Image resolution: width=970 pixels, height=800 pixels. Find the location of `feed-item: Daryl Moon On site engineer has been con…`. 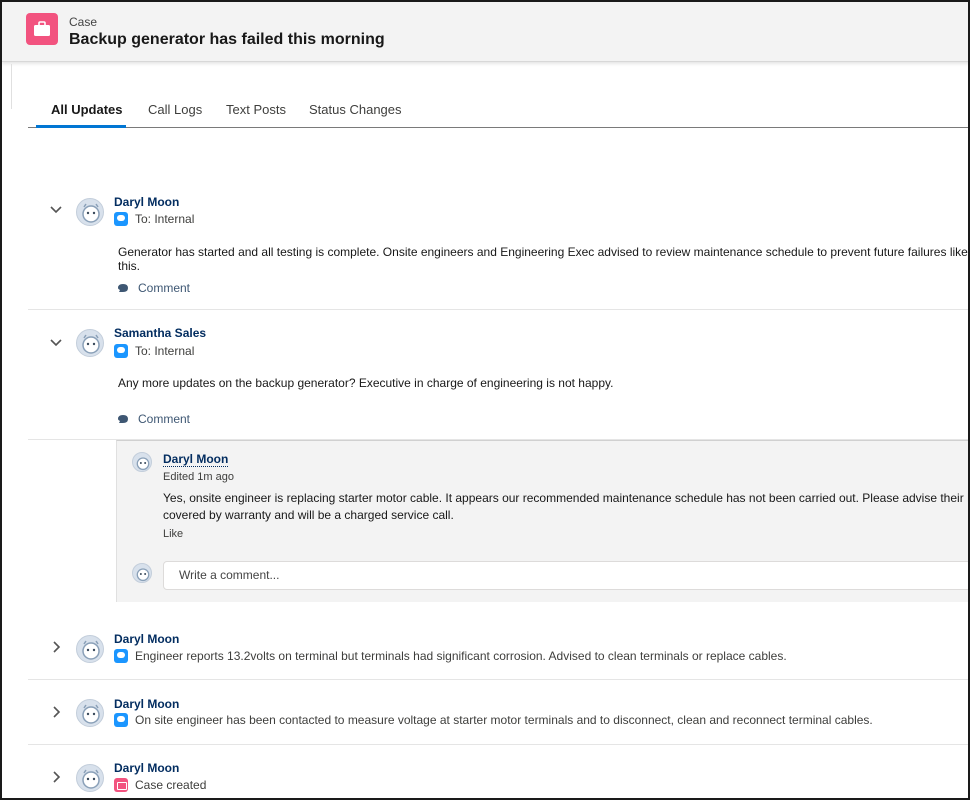

feed-item: Daryl Moon On site engineer has been con… is located at coordinates (498, 714).